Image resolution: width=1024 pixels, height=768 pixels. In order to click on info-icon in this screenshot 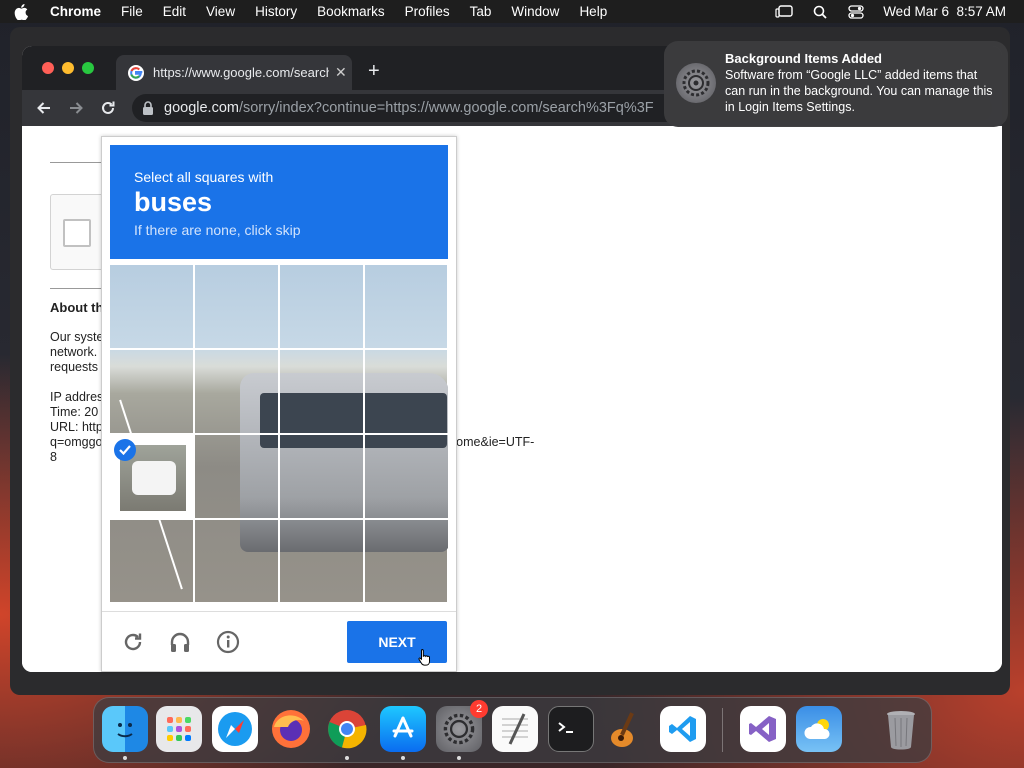, I will do `click(228, 642)`.